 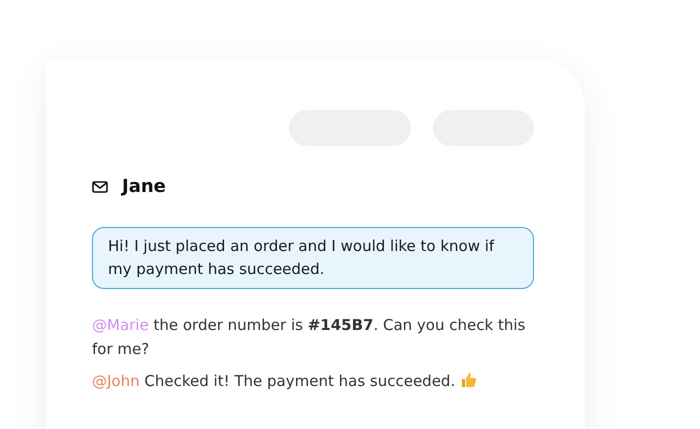 I want to click on mail-icon, so click(x=100, y=186).